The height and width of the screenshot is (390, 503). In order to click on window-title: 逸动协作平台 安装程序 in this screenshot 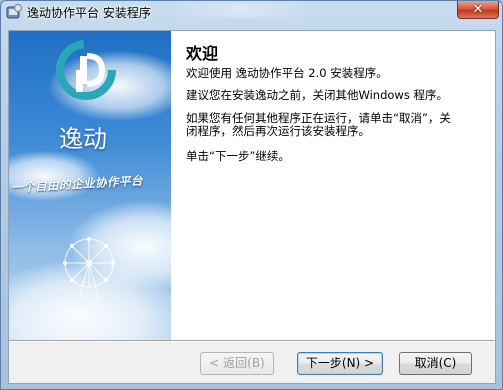, I will do `click(89, 13)`.